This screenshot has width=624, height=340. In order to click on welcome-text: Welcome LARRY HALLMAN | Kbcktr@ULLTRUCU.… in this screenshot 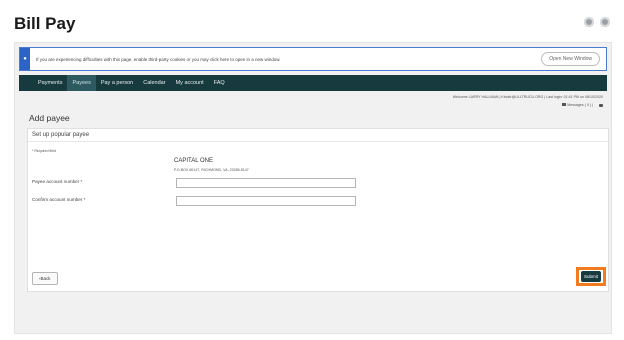, I will do `click(527, 97)`.